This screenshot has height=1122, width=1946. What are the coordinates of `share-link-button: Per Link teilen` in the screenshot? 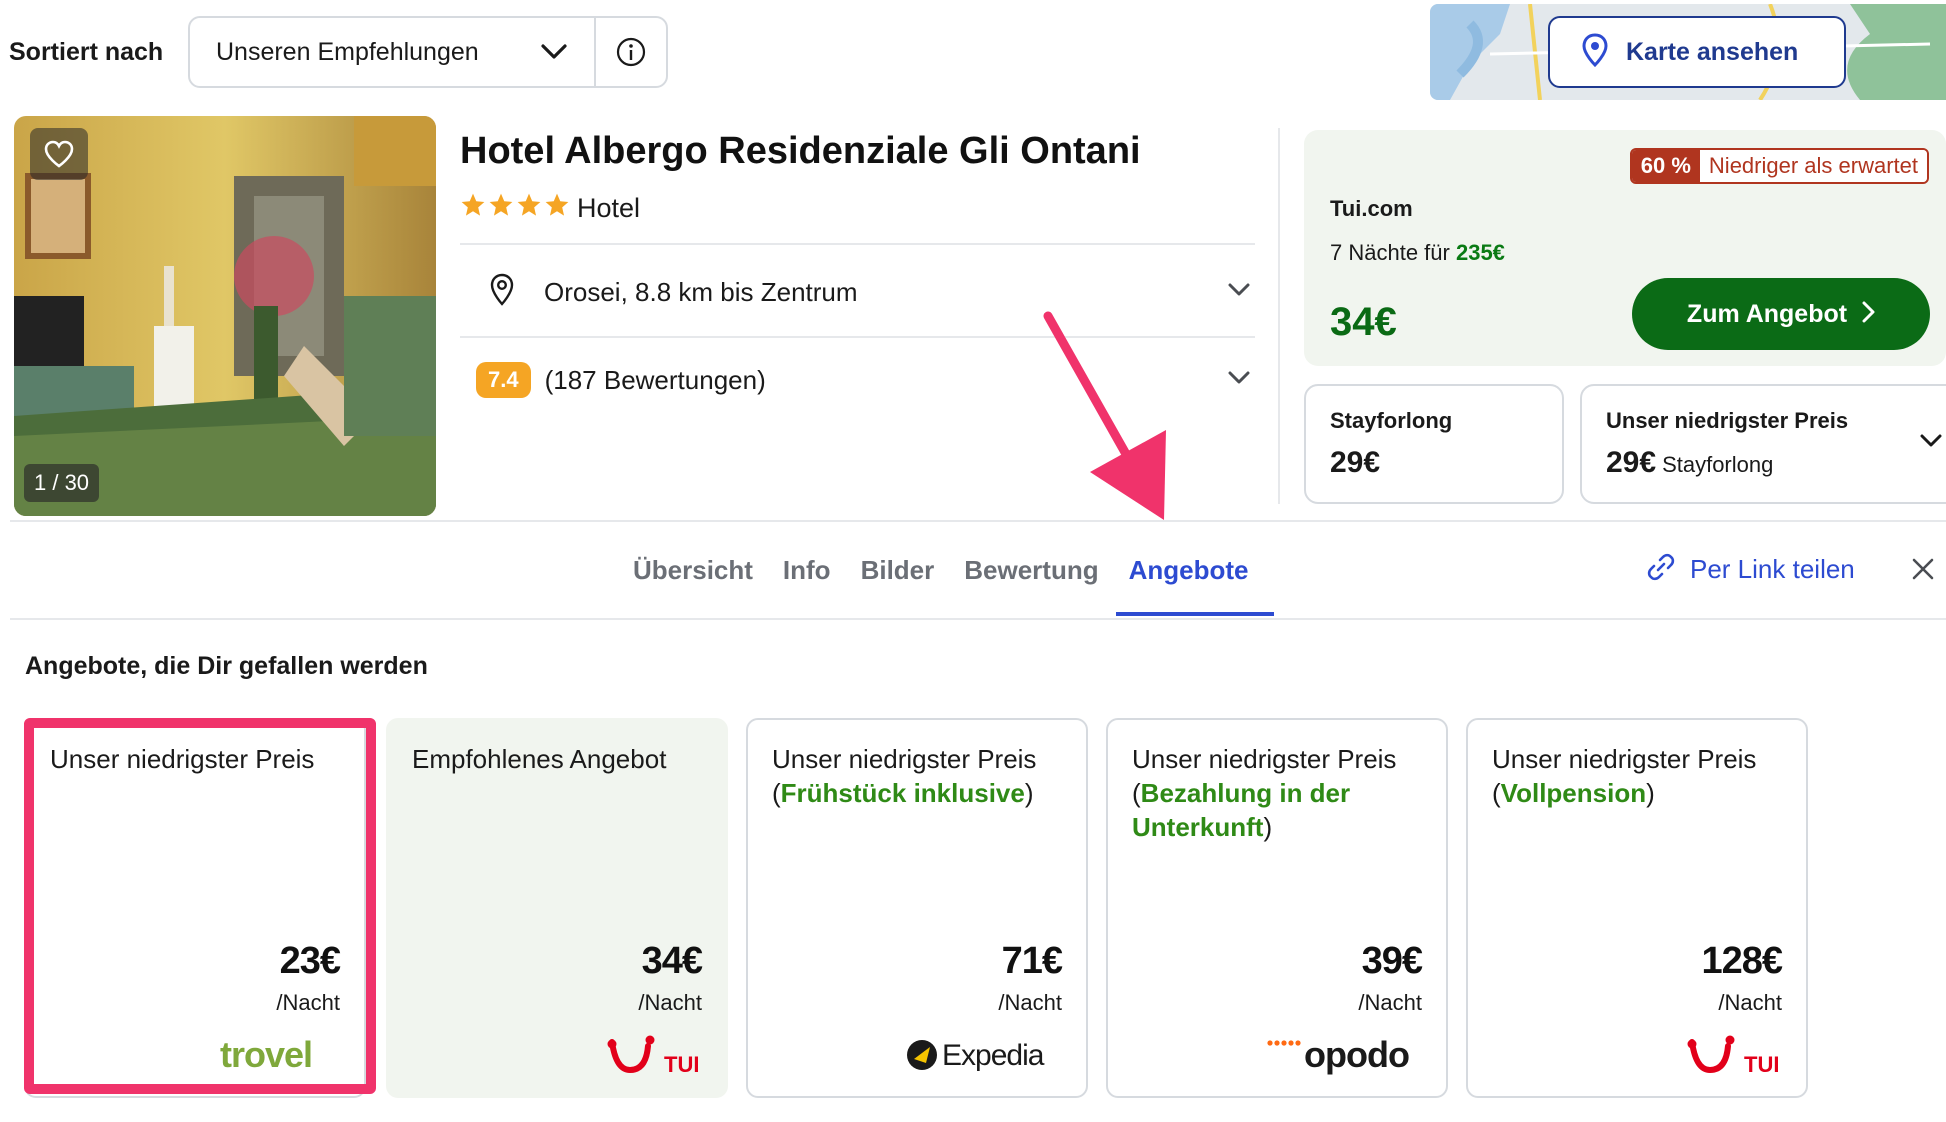 It's located at (1750, 569).